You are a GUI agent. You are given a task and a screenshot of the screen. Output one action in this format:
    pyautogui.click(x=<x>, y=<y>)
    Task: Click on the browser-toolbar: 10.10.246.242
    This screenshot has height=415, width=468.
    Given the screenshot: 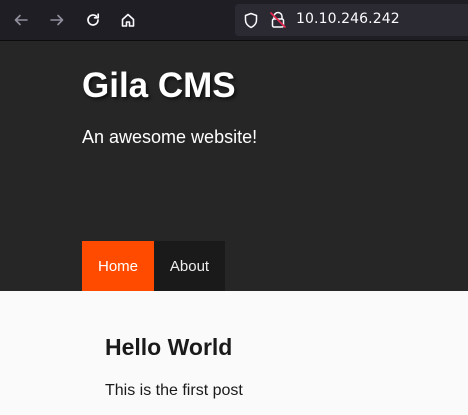 What is the action you would take?
    pyautogui.click(x=234, y=20)
    